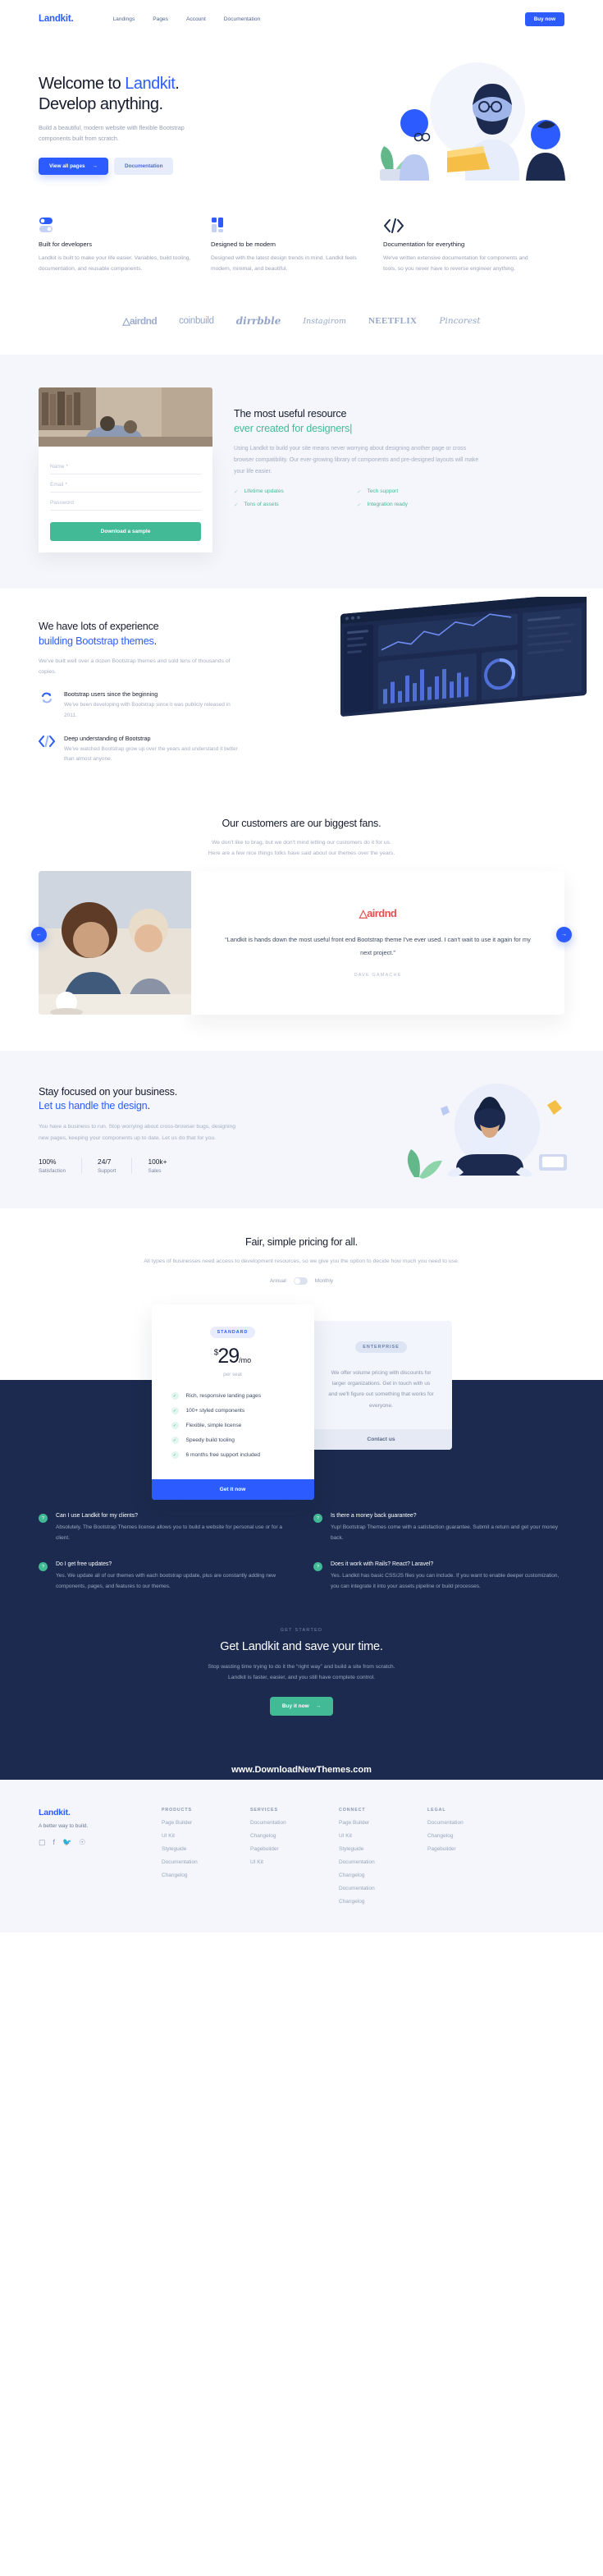 The width and height of the screenshot is (603, 2576). What do you see at coordinates (100, 1813) in the screenshot?
I see `footer-logo: Landkit.` at bounding box center [100, 1813].